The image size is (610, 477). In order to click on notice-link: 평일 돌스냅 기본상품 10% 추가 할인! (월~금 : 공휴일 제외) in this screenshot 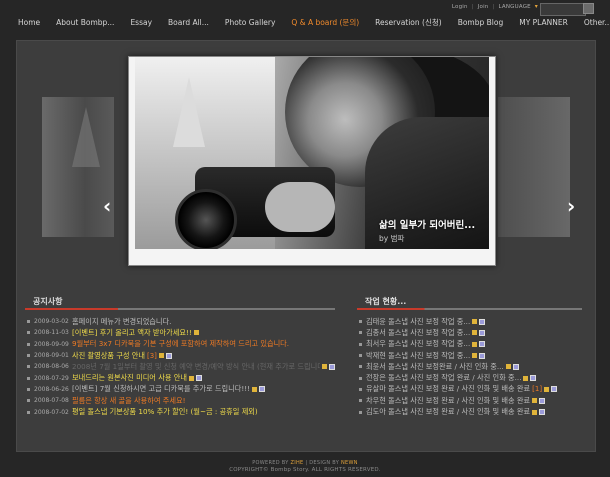, I will do `click(165, 412)`.